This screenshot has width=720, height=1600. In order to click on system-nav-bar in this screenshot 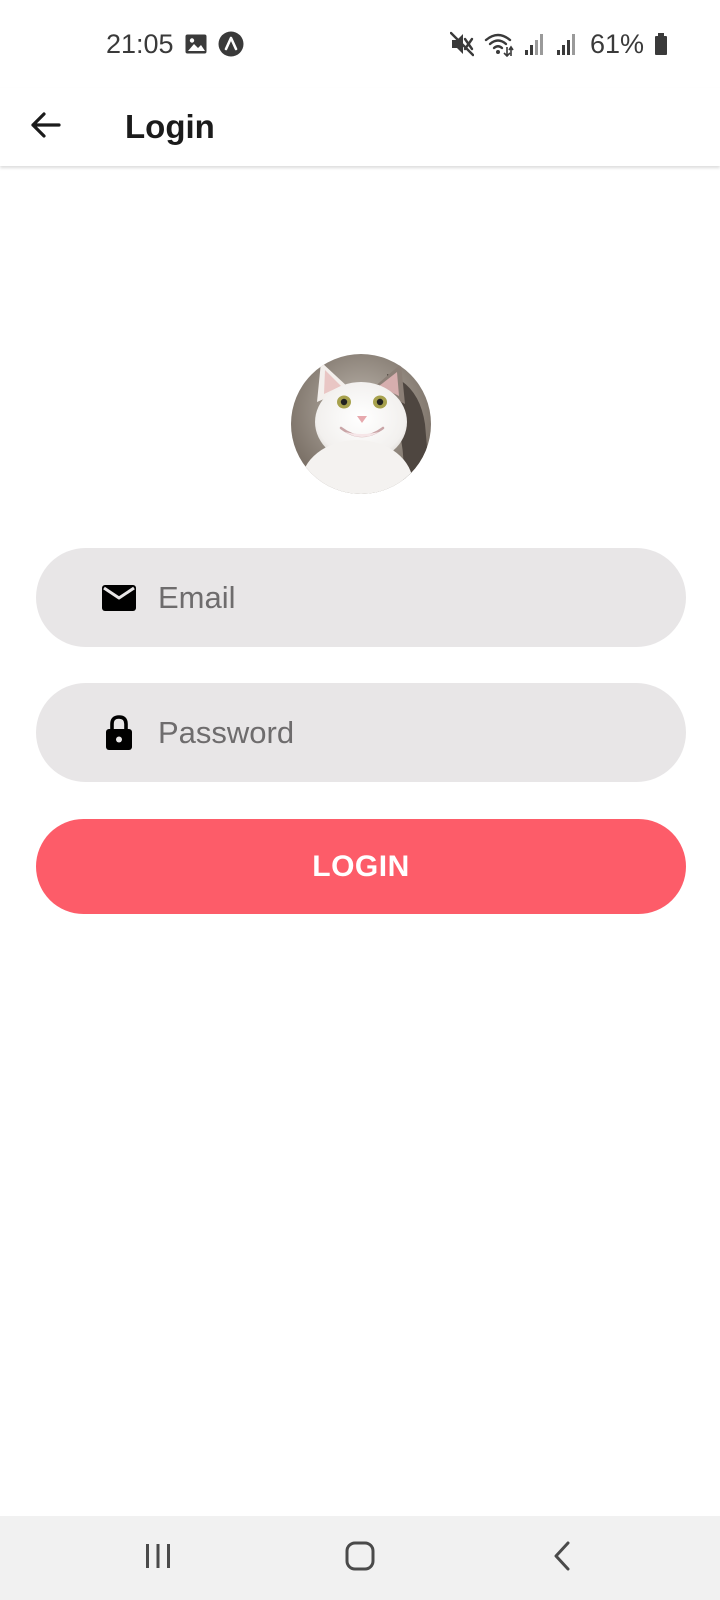, I will do `click(360, 1558)`.